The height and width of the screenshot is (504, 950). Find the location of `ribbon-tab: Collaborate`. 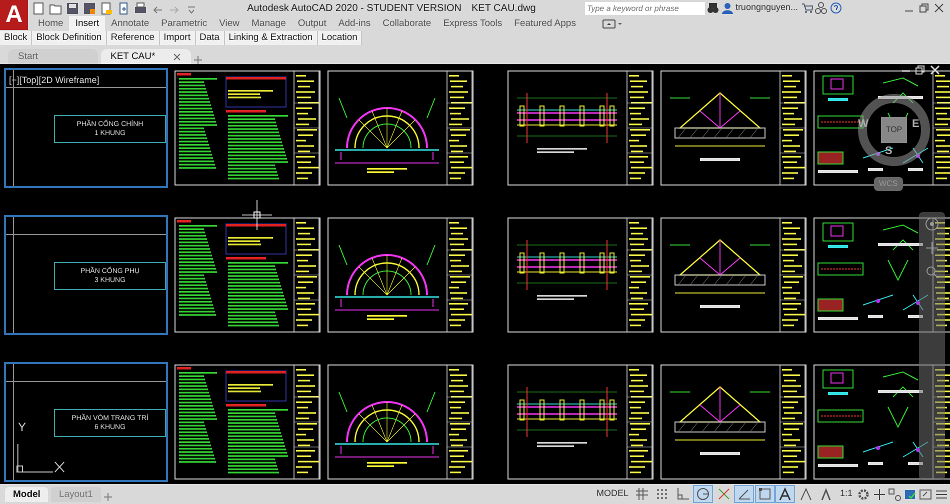

ribbon-tab: Collaborate is located at coordinates (407, 23).